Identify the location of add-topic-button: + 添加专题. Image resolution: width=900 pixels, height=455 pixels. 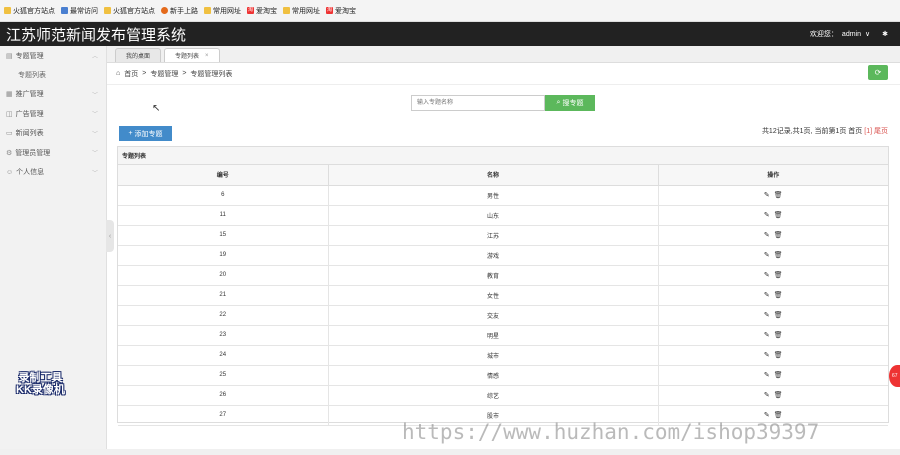
(145, 133).